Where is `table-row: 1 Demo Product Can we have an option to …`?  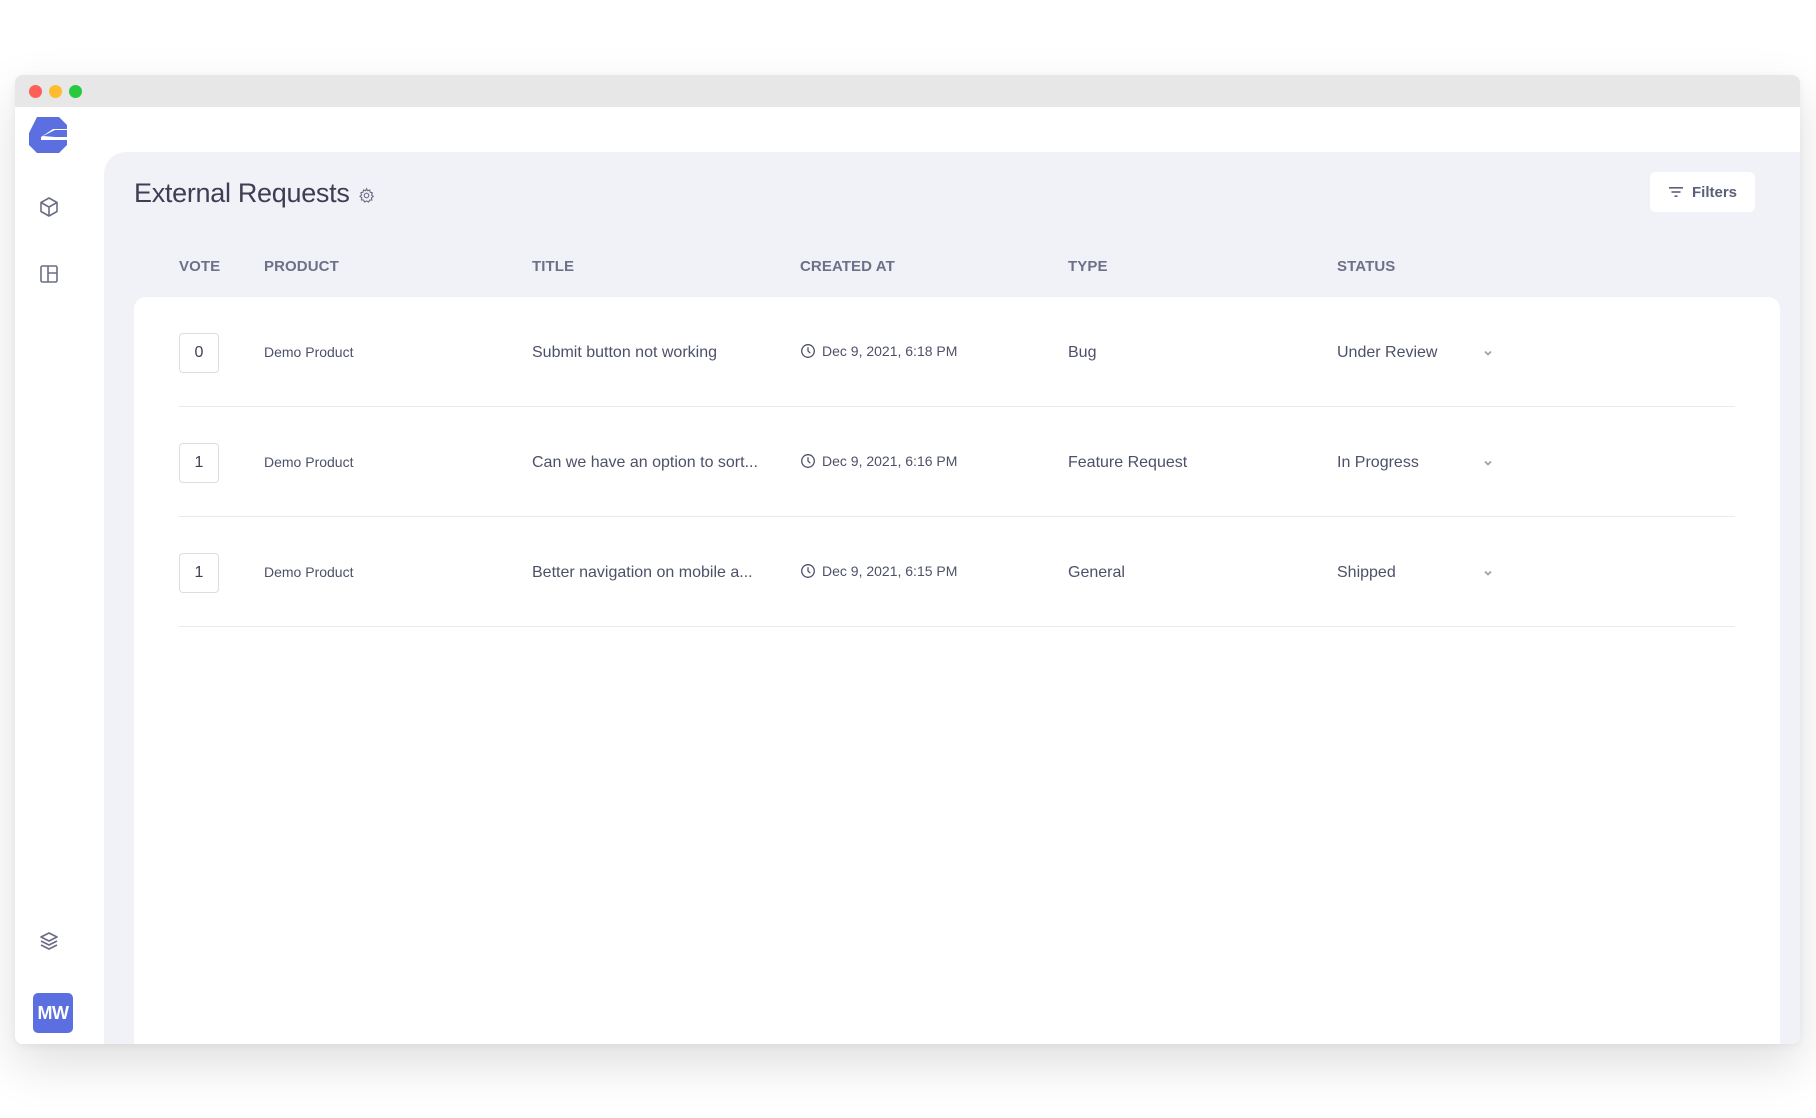
table-row: 1 Demo Product Can we have an option to … is located at coordinates (957, 462).